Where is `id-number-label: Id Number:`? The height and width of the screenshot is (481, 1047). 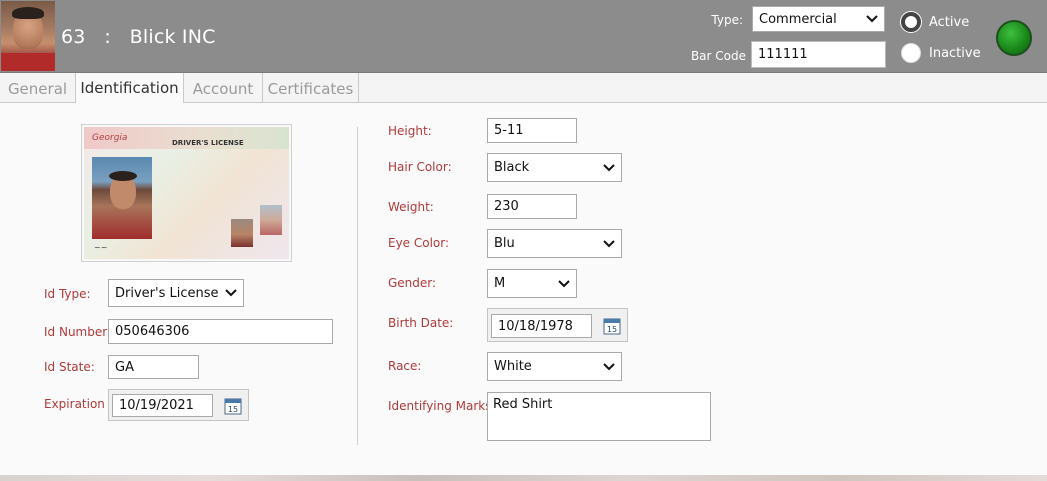 id-number-label: Id Number: is located at coordinates (78, 332).